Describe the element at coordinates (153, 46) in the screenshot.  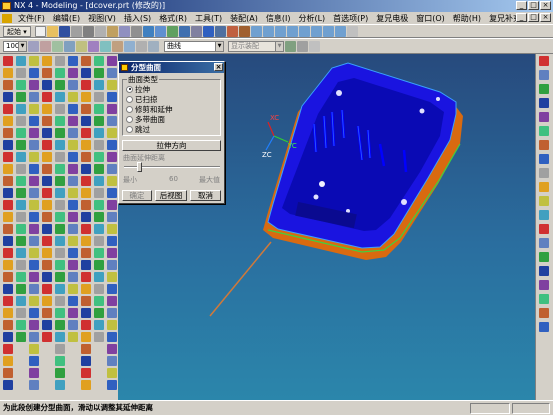
I see `snap-face-icon` at that location.